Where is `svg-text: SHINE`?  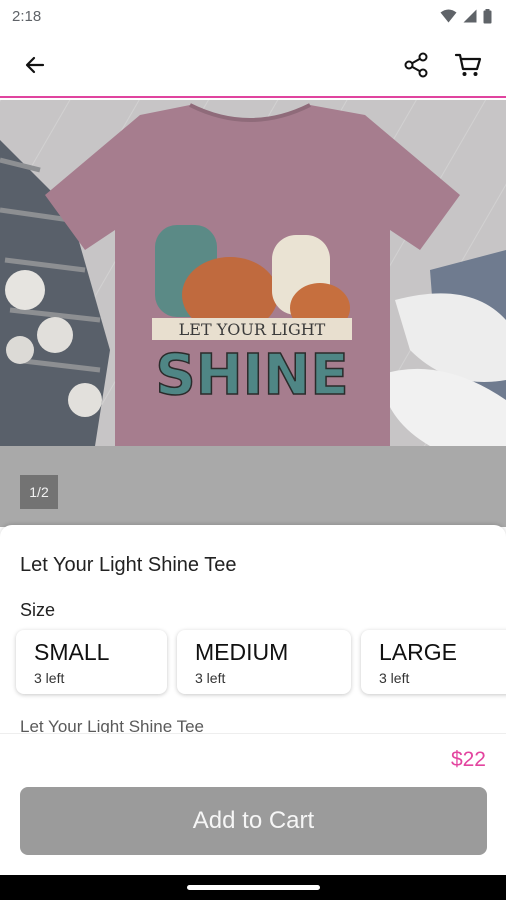
svg-text: SHINE is located at coordinates (251, 375).